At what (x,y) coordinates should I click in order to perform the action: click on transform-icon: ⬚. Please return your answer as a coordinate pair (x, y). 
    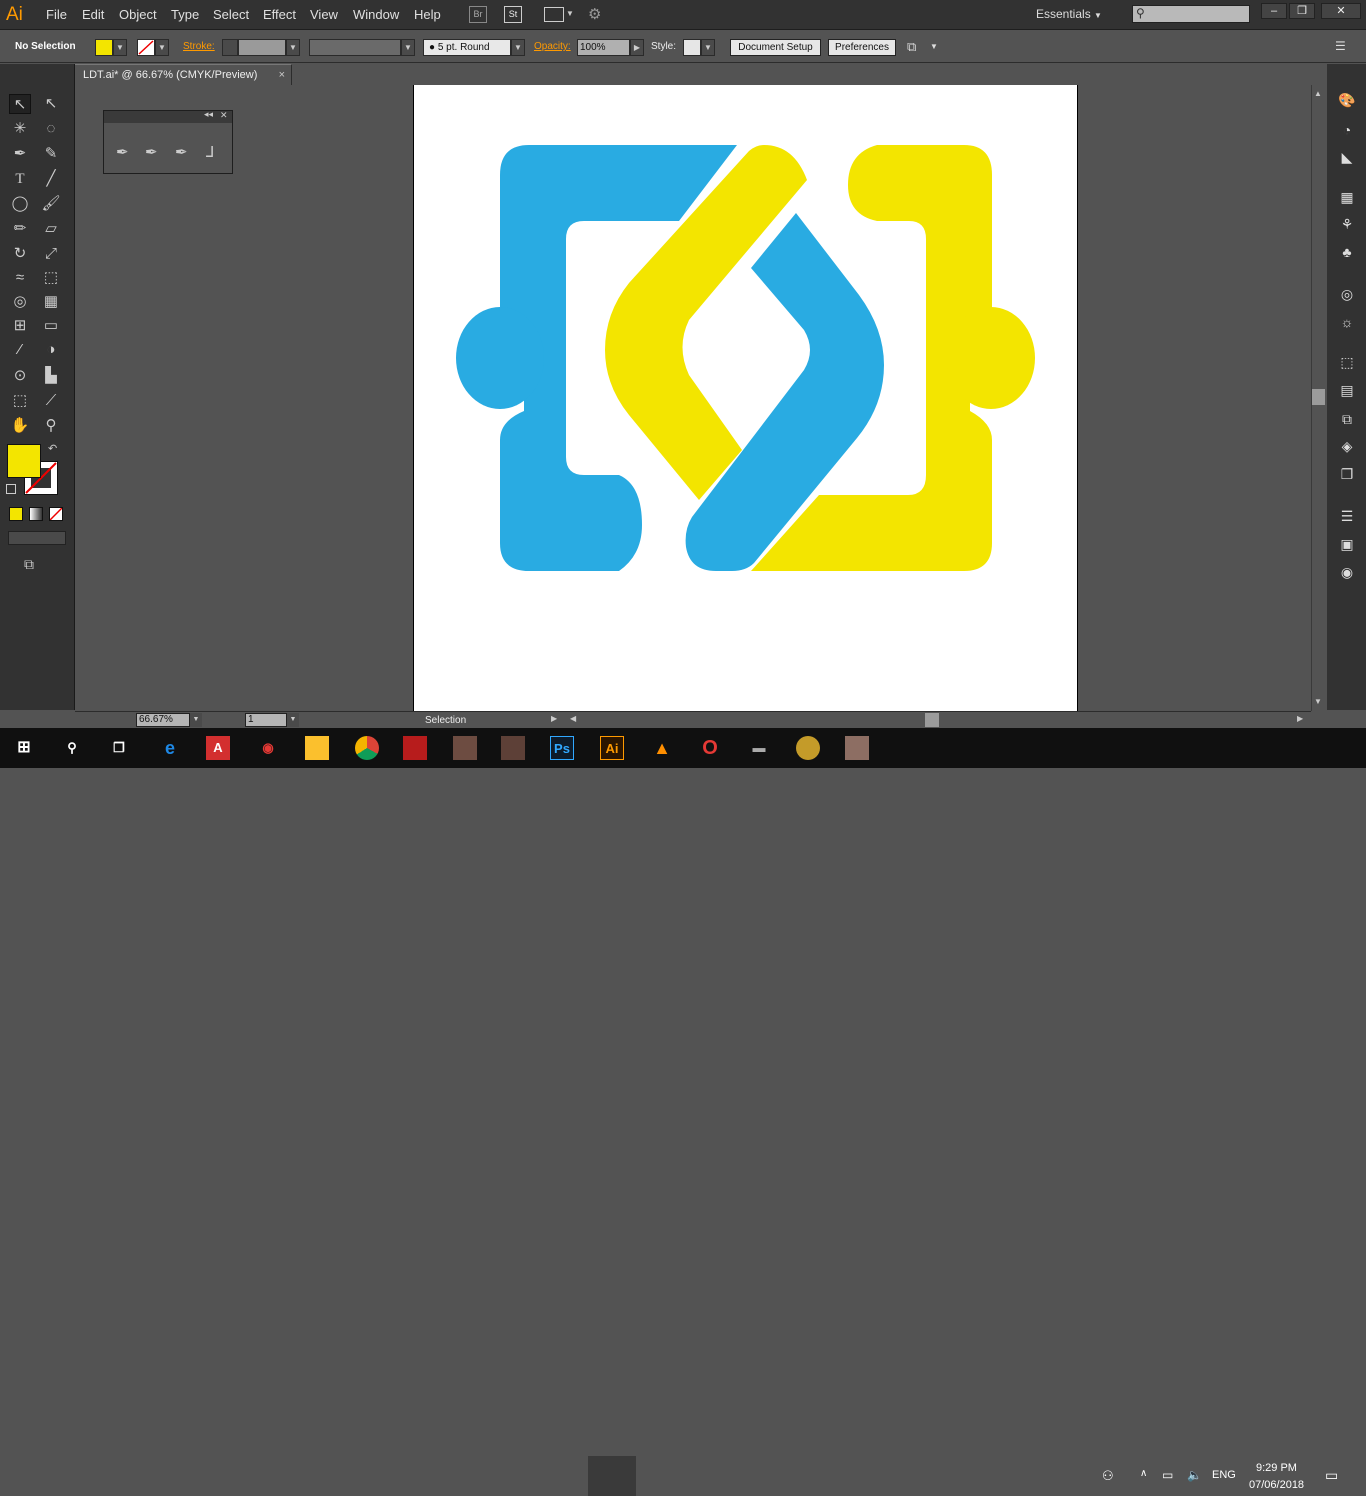
    Looking at the image, I should click on (1347, 362).